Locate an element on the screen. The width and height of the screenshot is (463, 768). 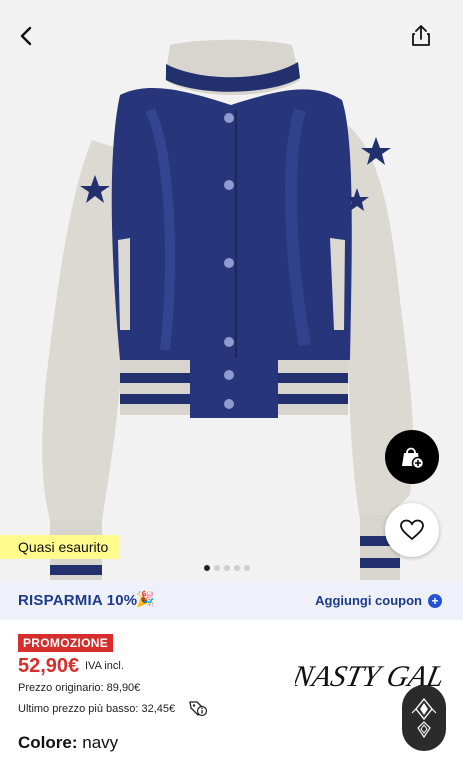
chevron-left-icon is located at coordinates (26, 36).